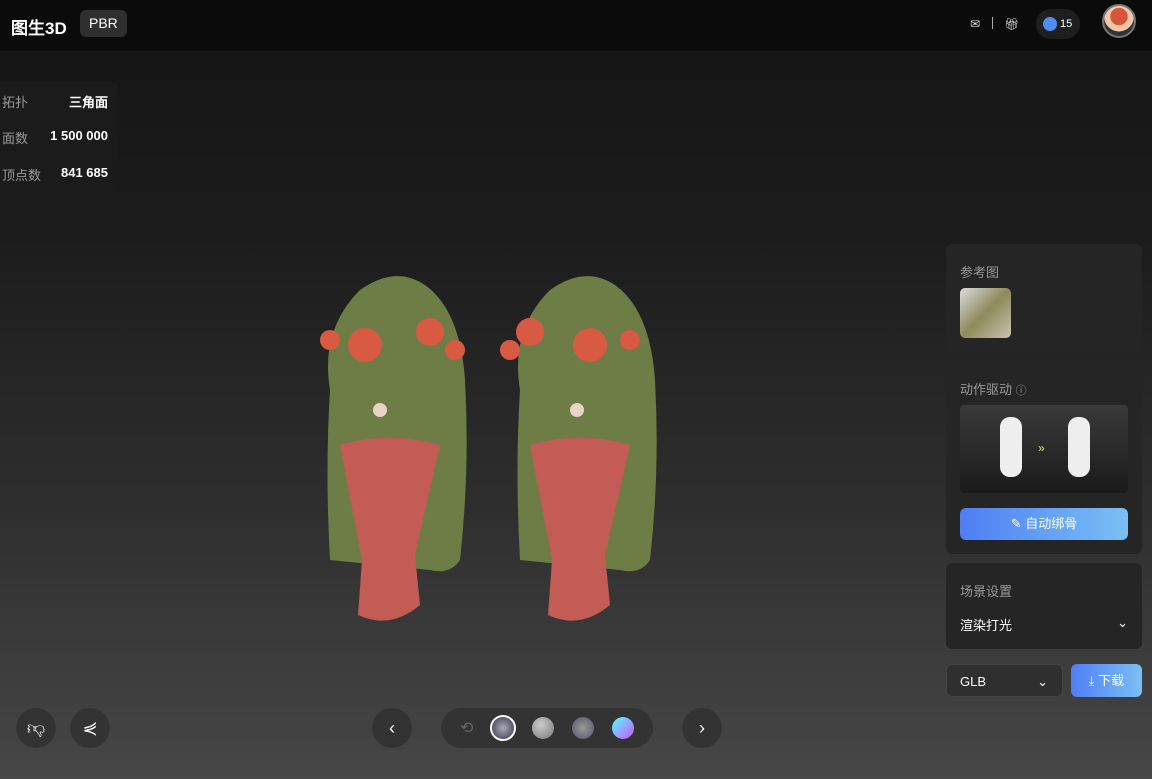 This screenshot has width=1152, height=779. What do you see at coordinates (1021, 391) in the screenshot?
I see `info-icon: ⓘ` at bounding box center [1021, 391].